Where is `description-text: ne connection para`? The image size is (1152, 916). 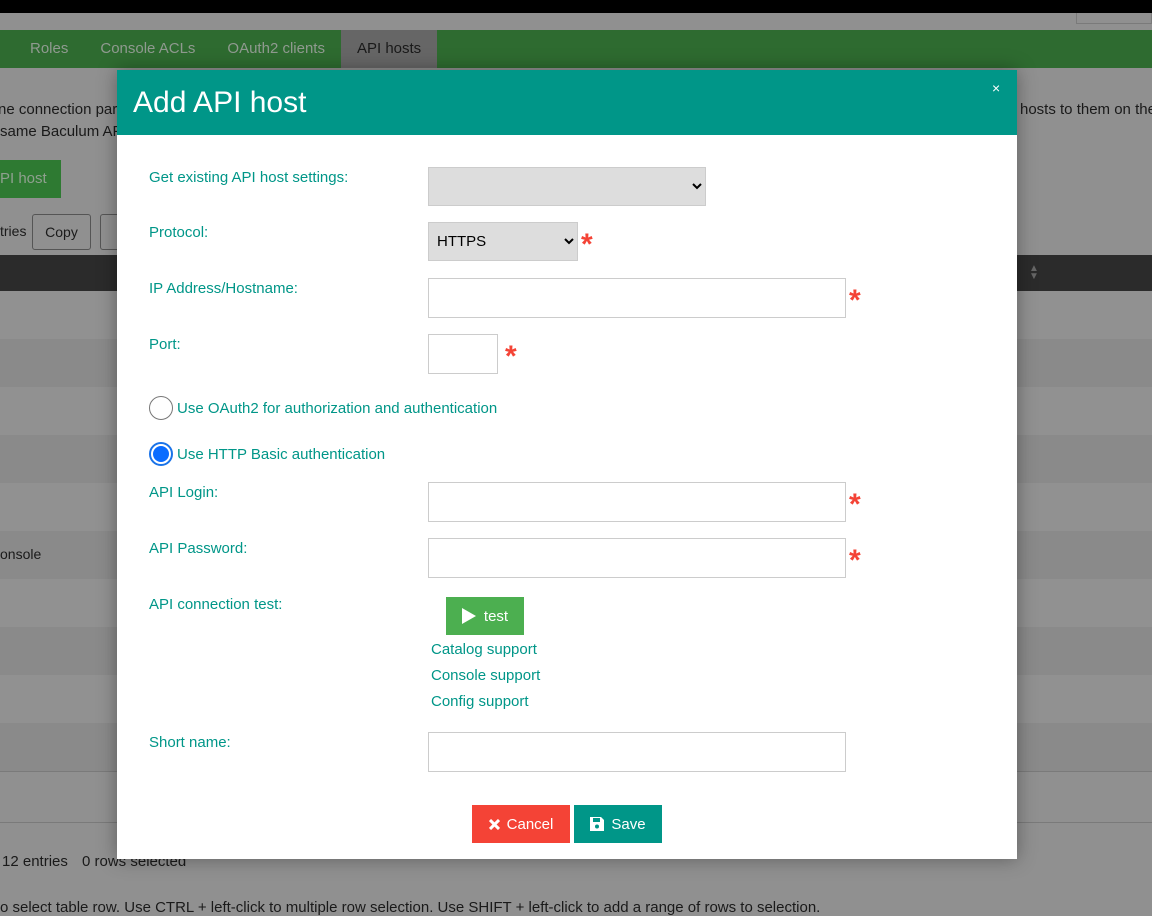
description-text: ne connection para is located at coordinates (63, 109).